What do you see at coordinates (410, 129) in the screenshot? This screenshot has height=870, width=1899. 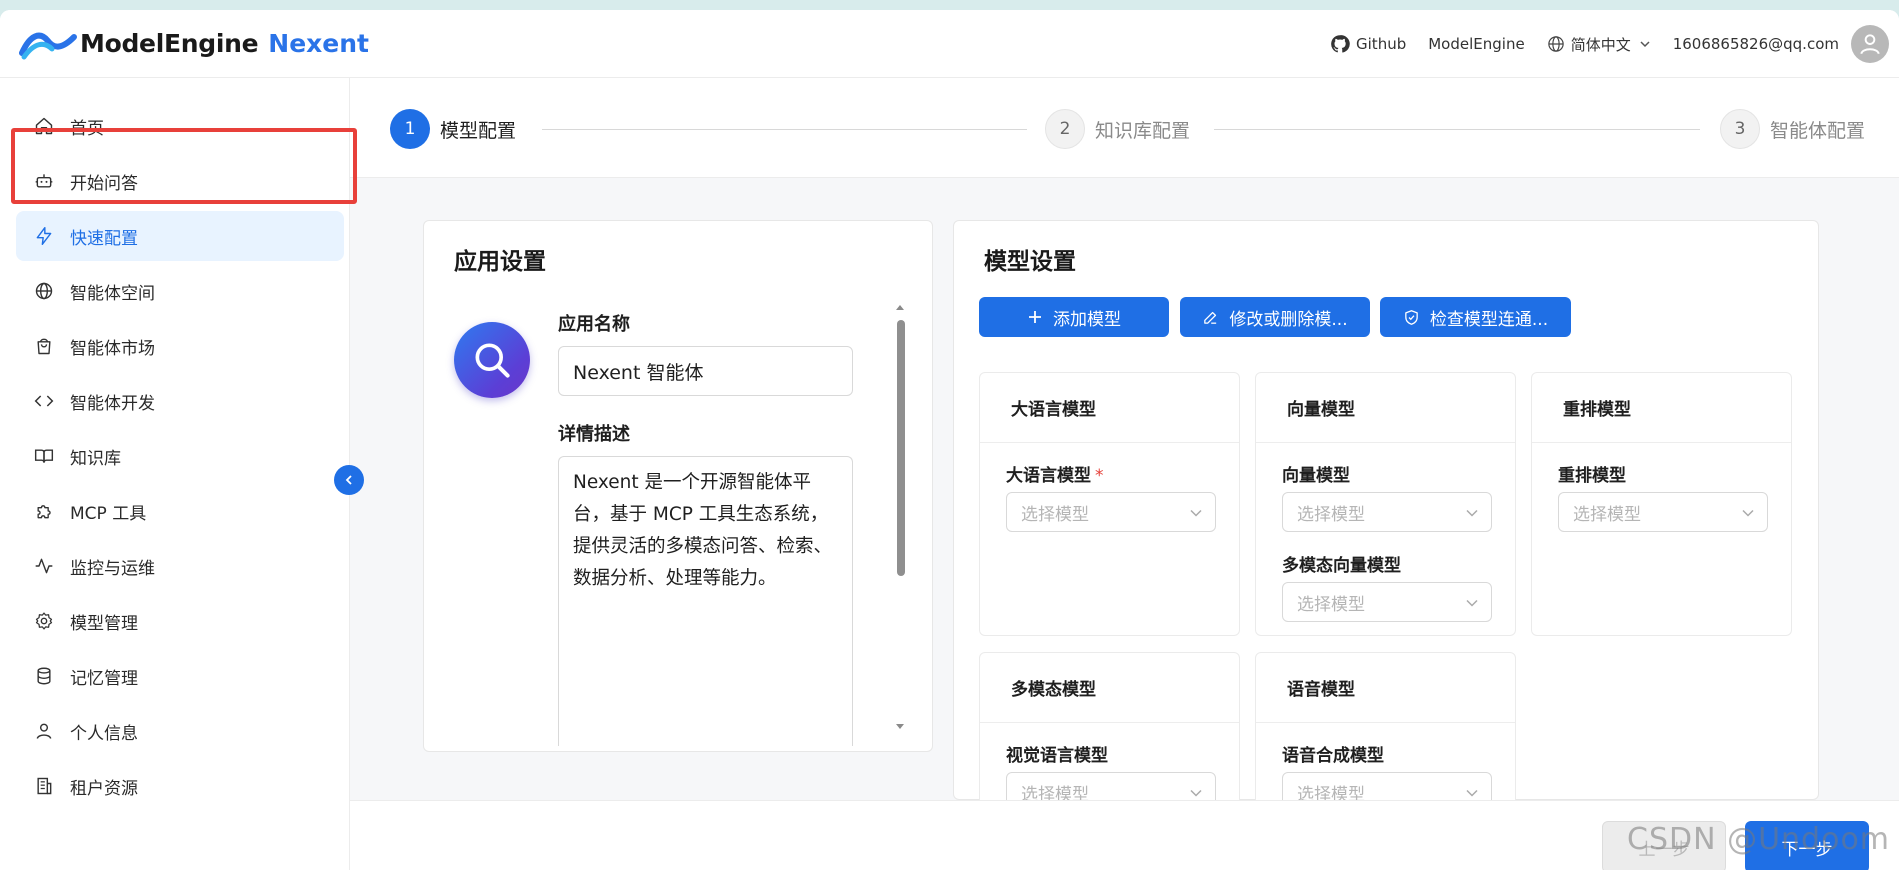 I see `step-number: 1` at bounding box center [410, 129].